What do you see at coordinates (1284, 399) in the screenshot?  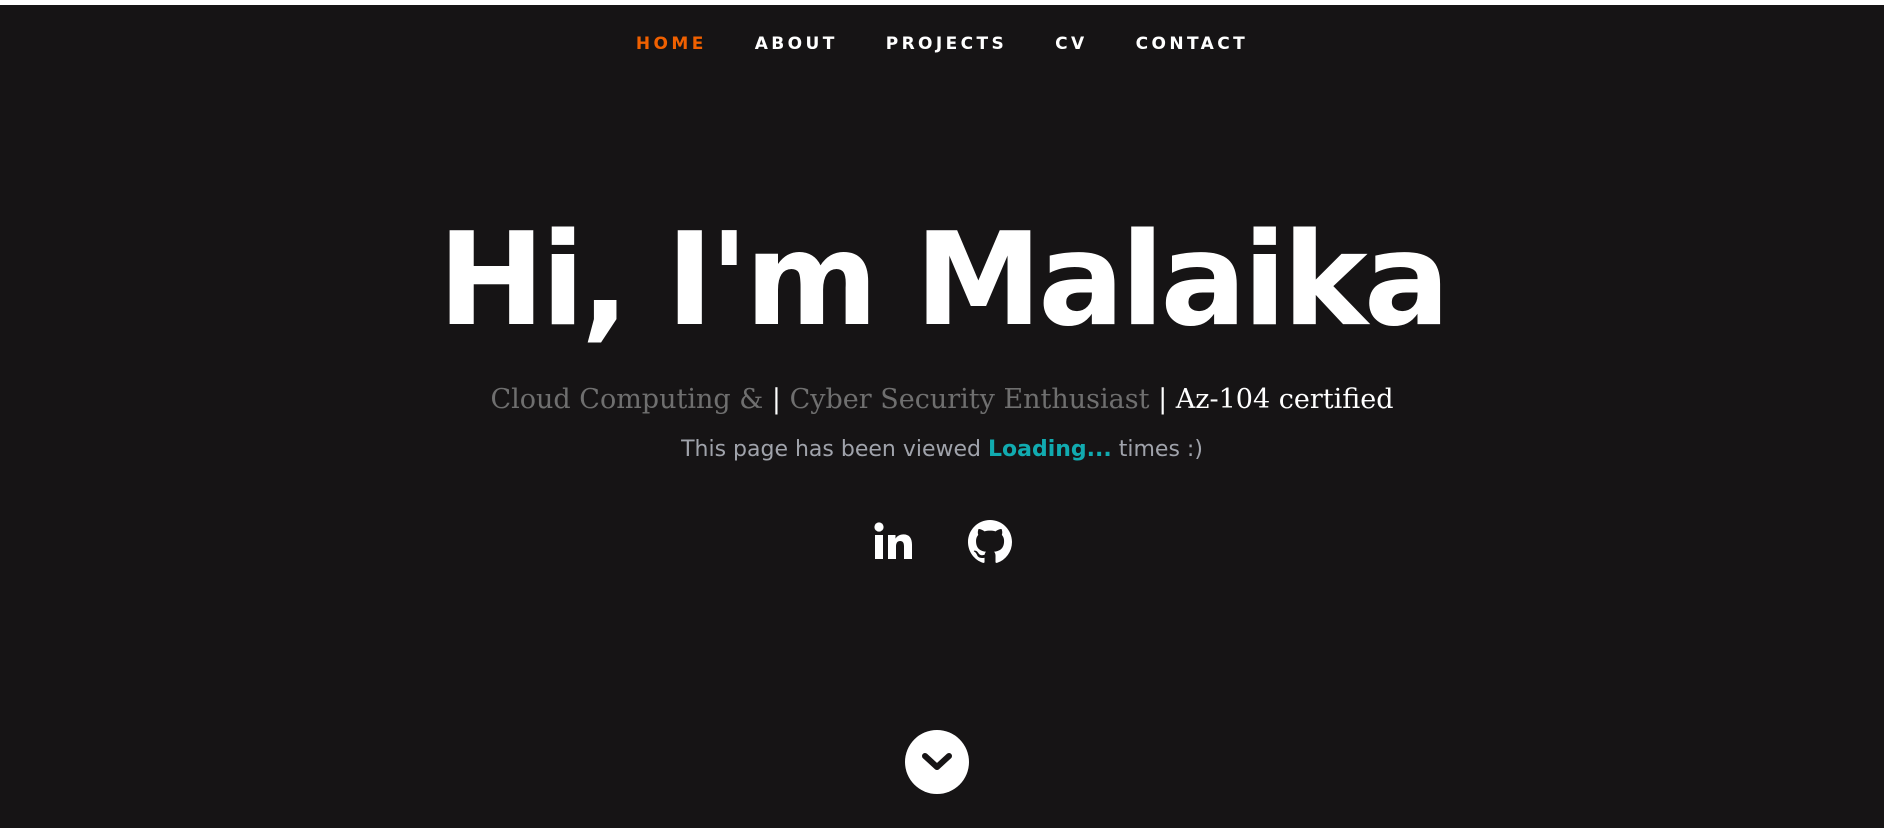 I see `tagline-certification: Az-104 certified` at bounding box center [1284, 399].